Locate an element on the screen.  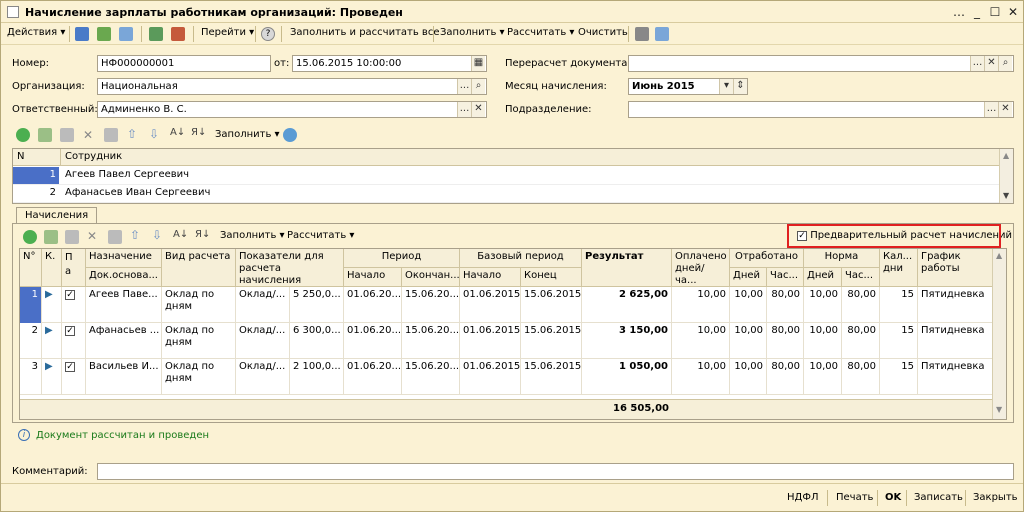
column-header: График работы is located at coordinates (956, 268).